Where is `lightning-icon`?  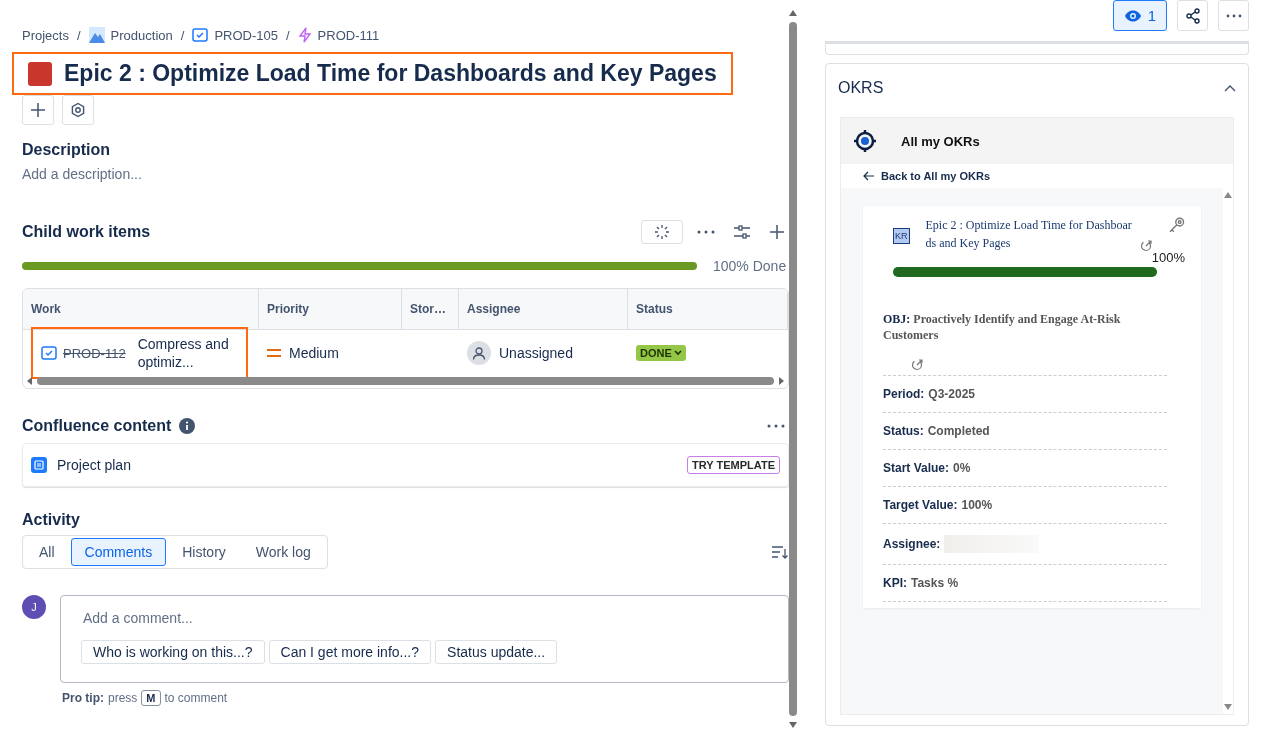
lightning-icon is located at coordinates (304, 35).